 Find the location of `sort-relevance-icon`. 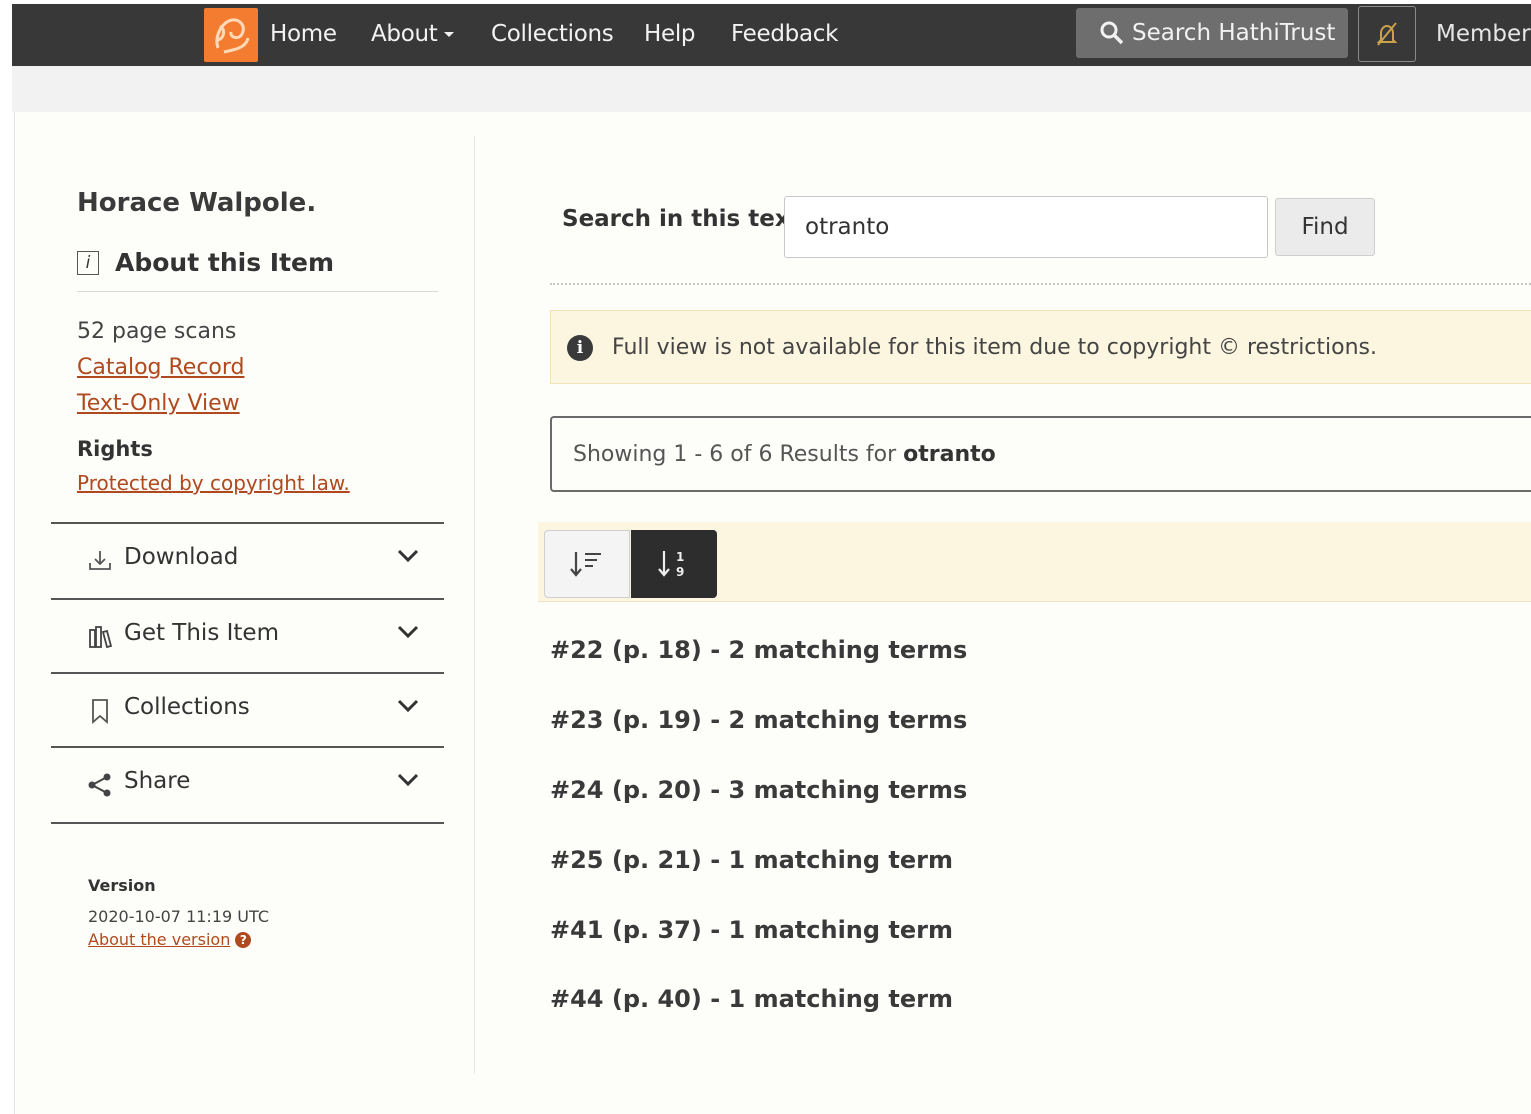

sort-relevance-icon is located at coordinates (585, 564).